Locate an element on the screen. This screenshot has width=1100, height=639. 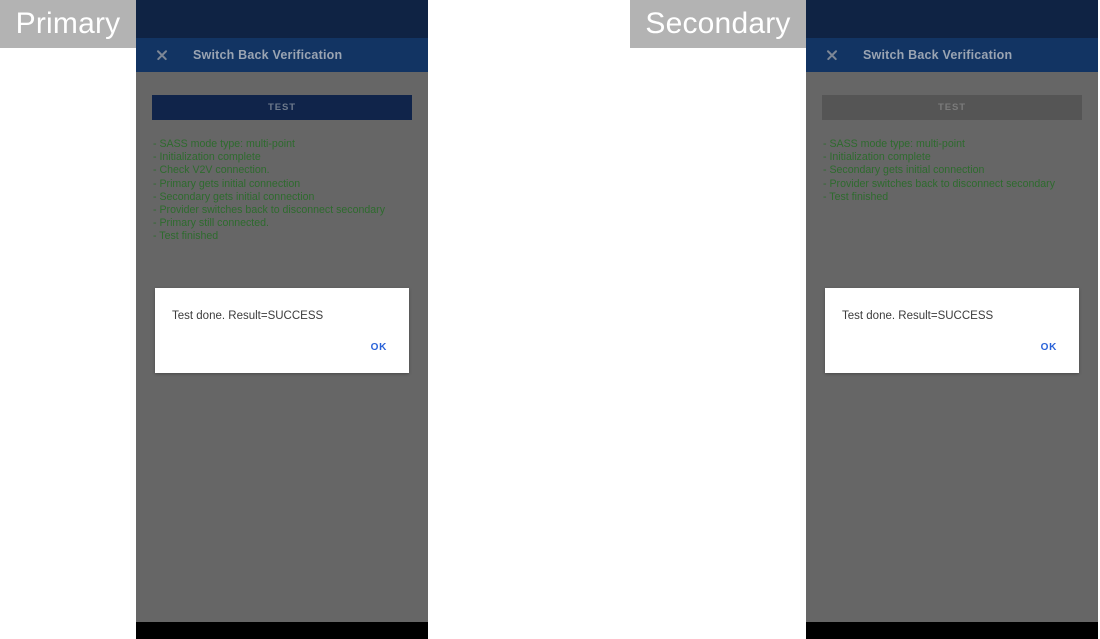
log-line: - Primary still connected. is located at coordinates (211, 223).